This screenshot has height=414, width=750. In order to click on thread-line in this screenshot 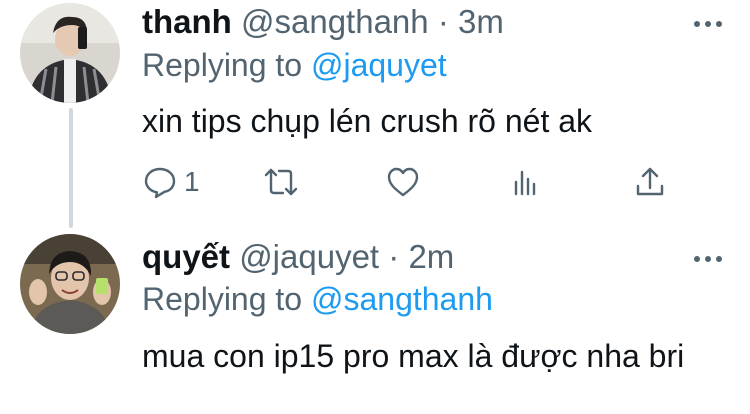, I will do `click(71, 168)`.